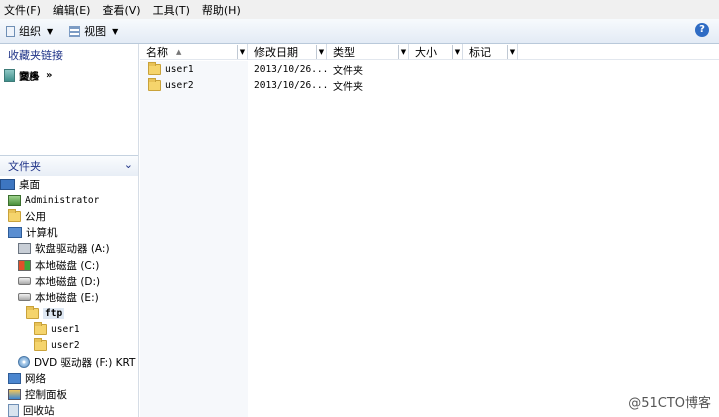 This screenshot has width=719, height=417. What do you see at coordinates (62, 200) in the screenshot?
I see `tree-item-label: Administrator` at bounding box center [62, 200].